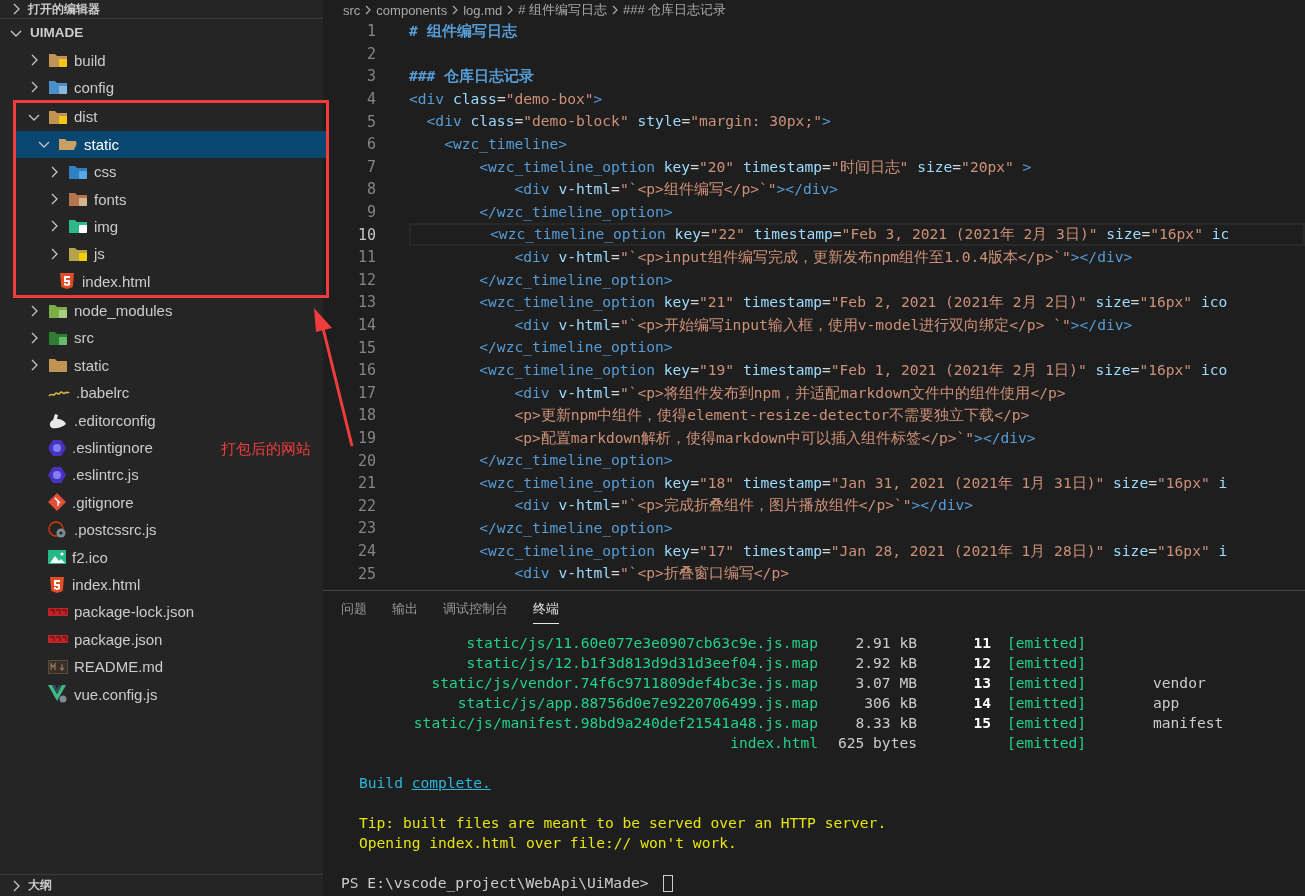  I want to click on asset-size: 625 bytes, so click(877, 743).